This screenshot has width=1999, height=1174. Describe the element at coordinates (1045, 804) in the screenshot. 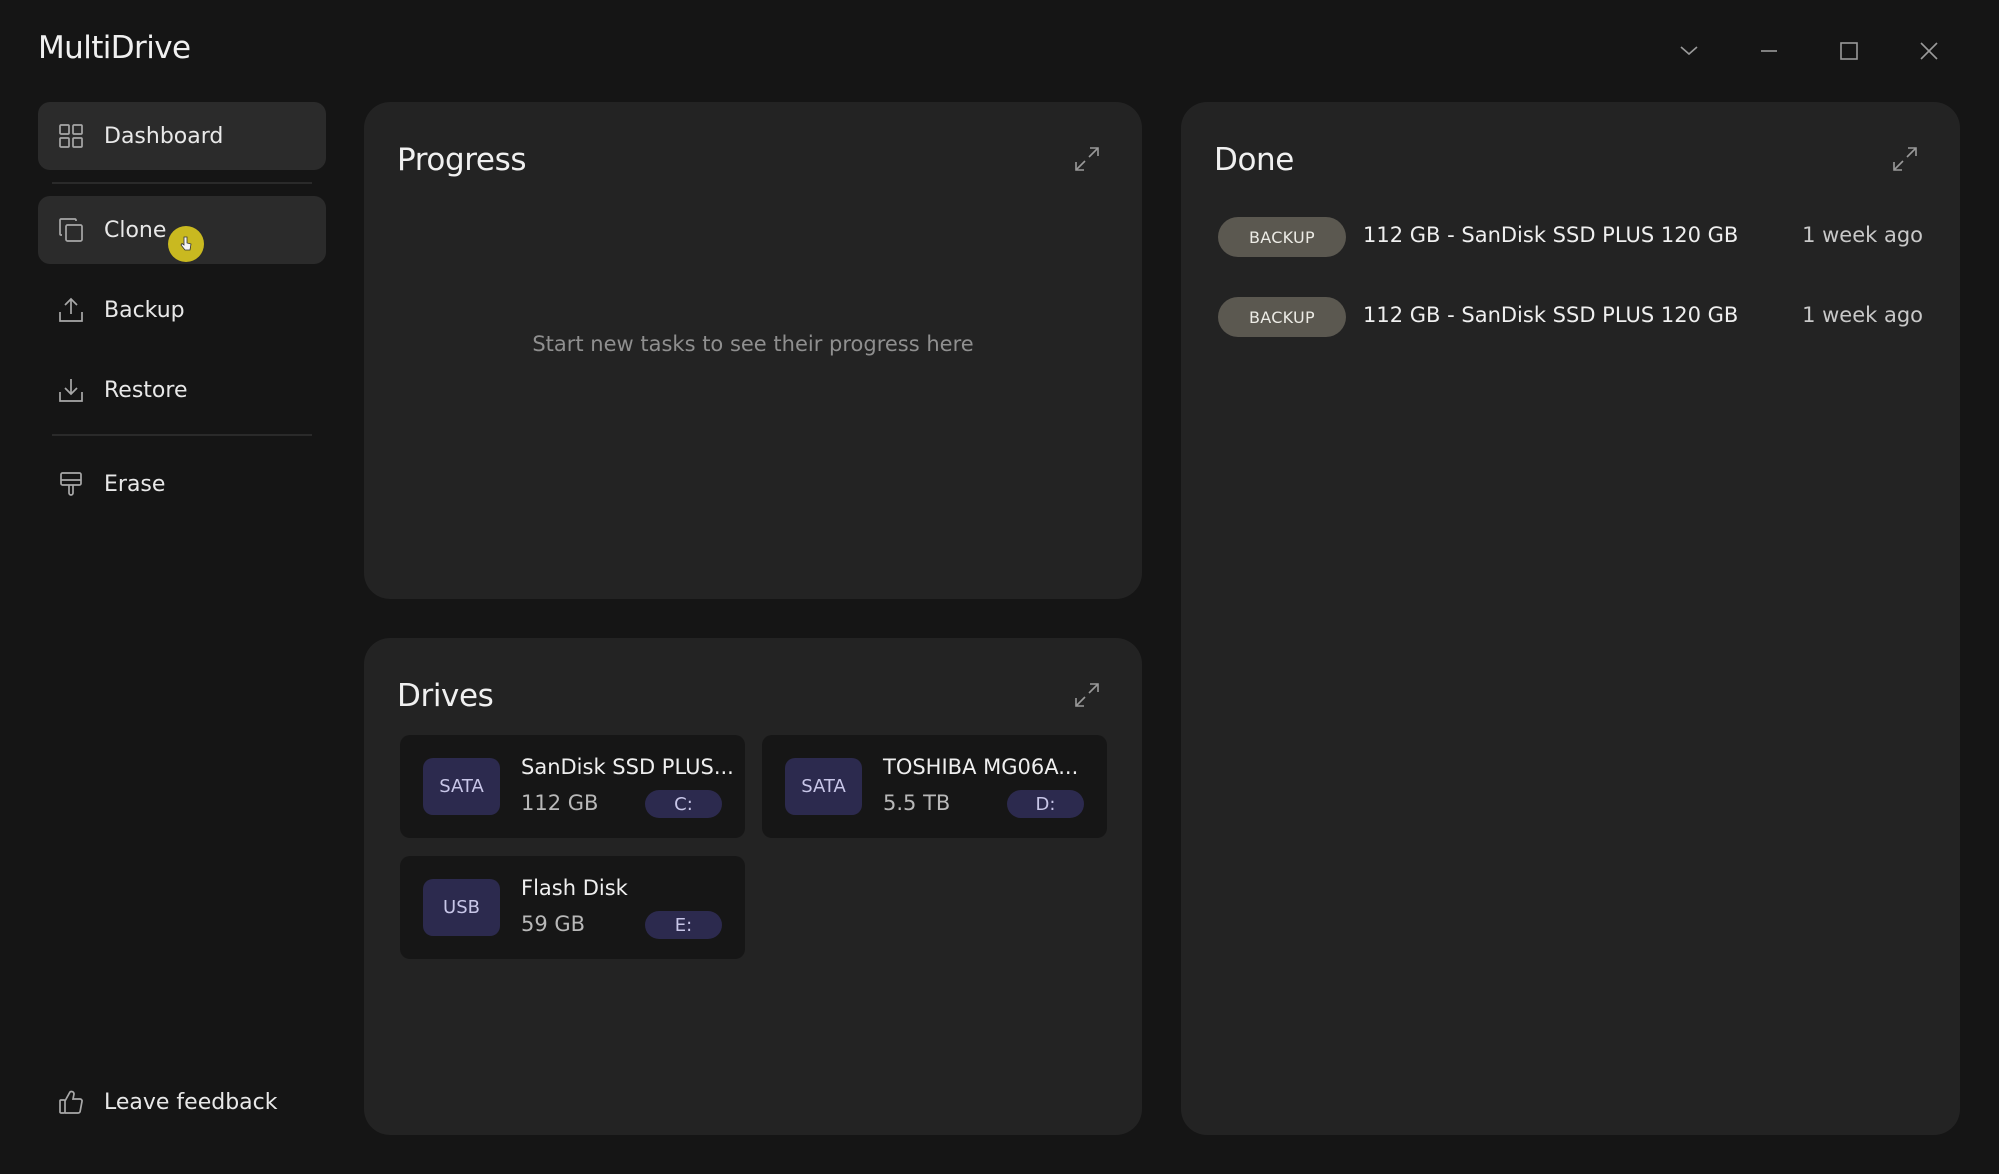

I see `drive-letter-badge: D:` at that location.